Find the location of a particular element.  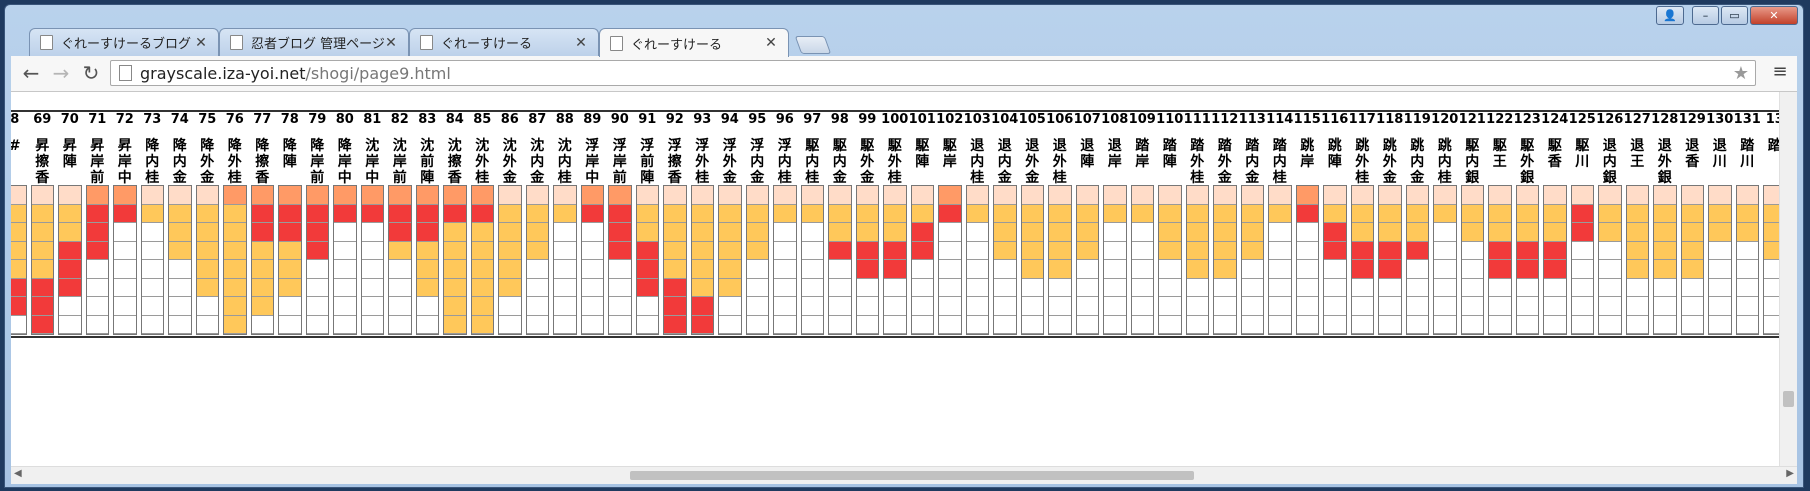

menu-icon: ≡ is located at coordinates (1780, 73).